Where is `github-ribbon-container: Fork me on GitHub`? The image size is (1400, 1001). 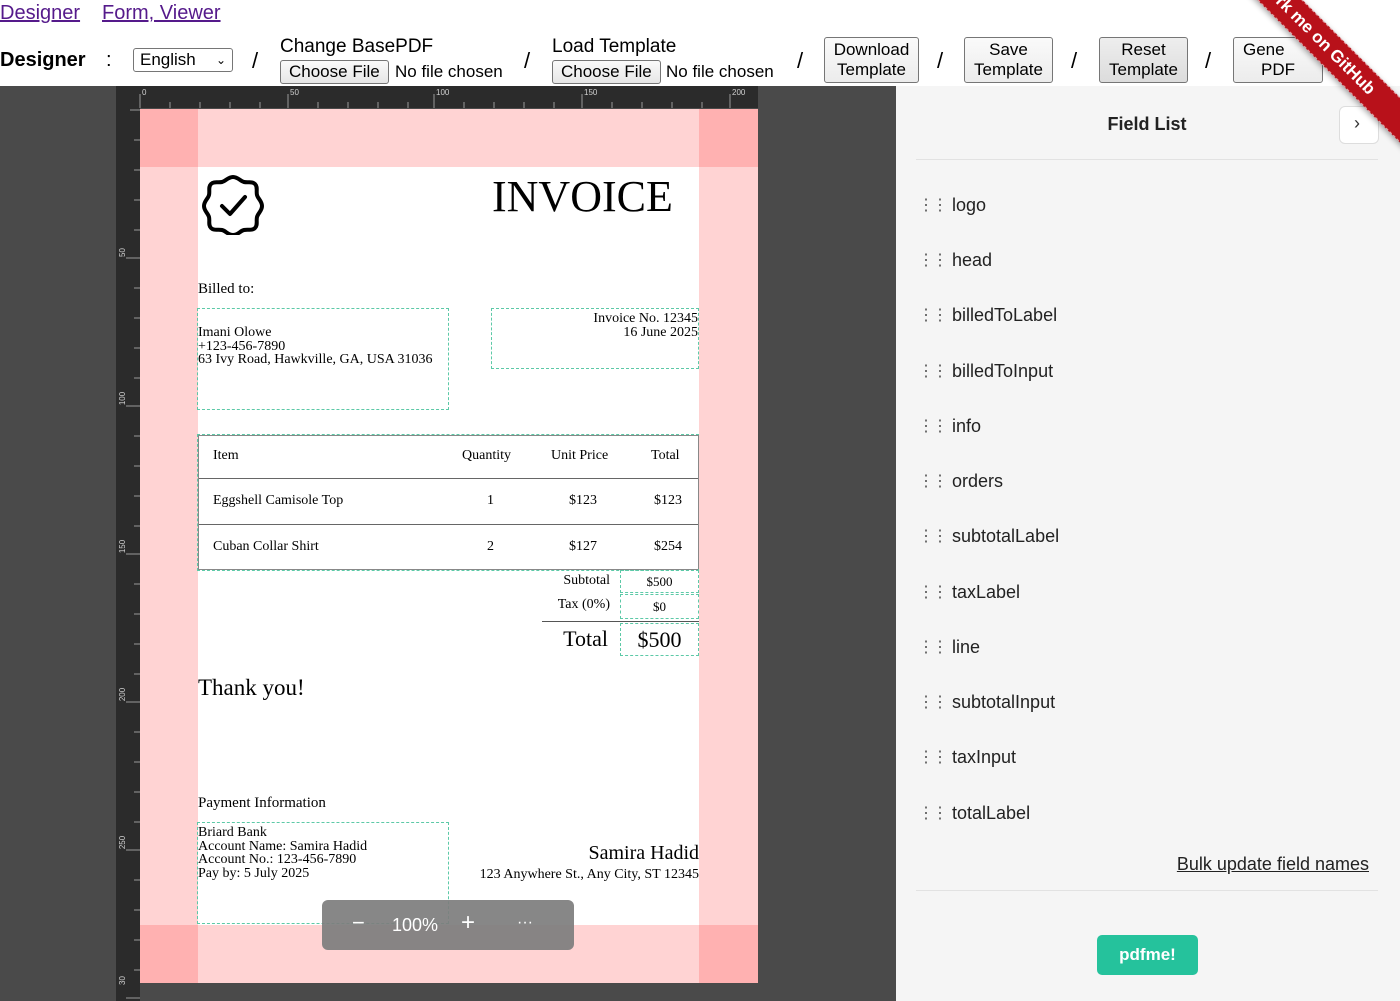 github-ribbon-container: Fork me on GitHub is located at coordinates (1310, 90).